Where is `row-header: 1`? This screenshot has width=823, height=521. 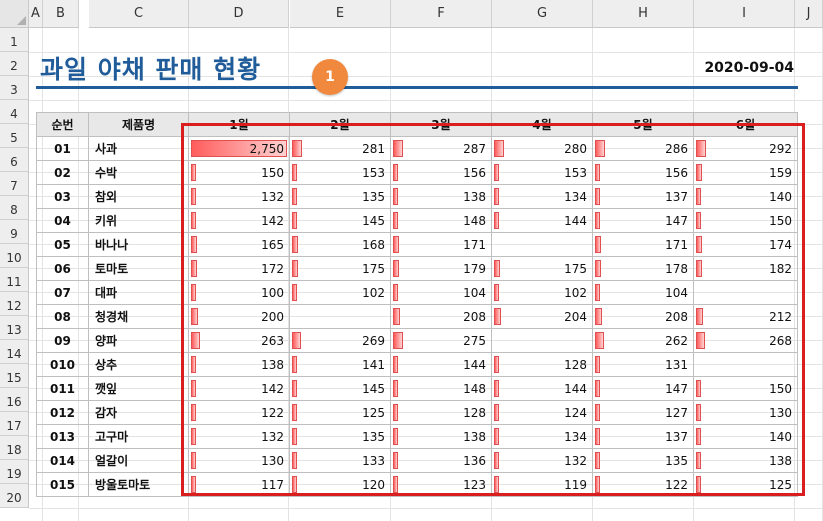
row-header: 1 is located at coordinates (14, 40).